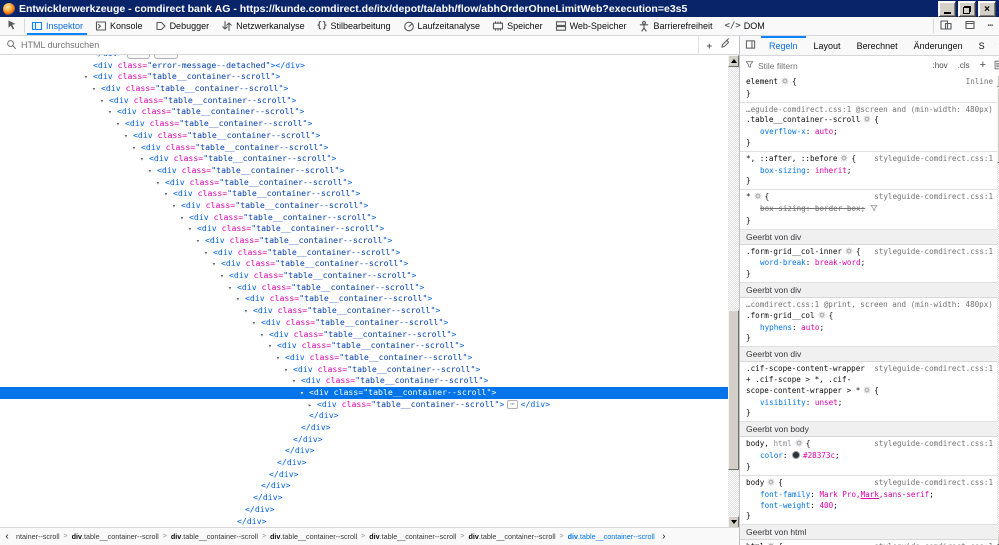 Image resolution: width=999 pixels, height=545 pixels. I want to click on sidebar-tab-layout: Layout, so click(827, 45).